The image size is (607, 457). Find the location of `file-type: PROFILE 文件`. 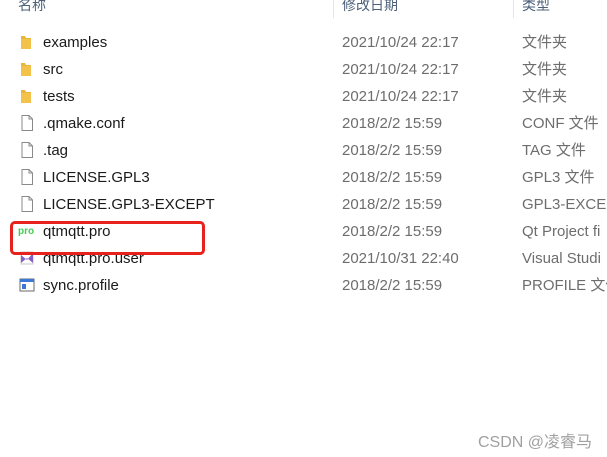

file-type: PROFILE 文件 is located at coordinates (564, 285).